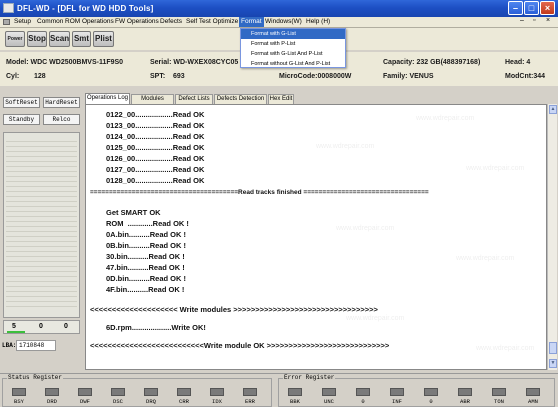 This screenshot has height=407, width=558. I want to click on status-register-title: Status Register, so click(35, 377).